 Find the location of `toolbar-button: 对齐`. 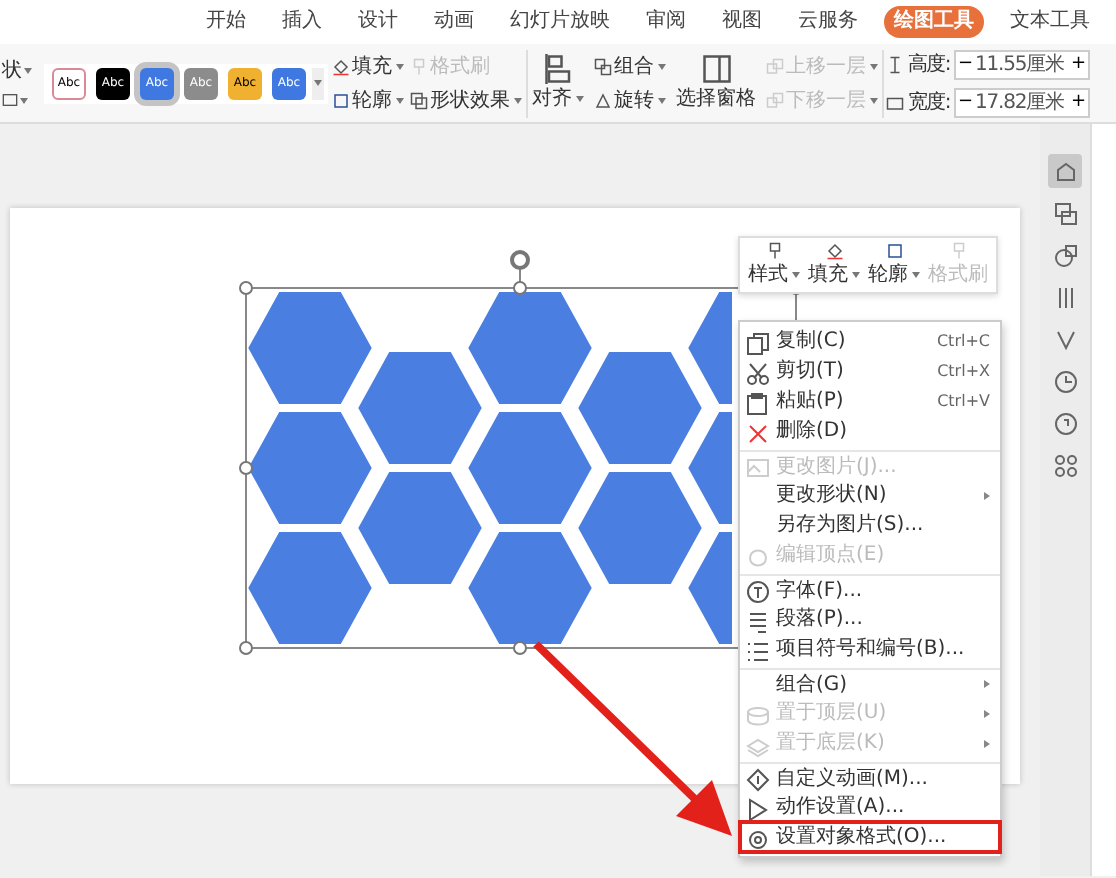

toolbar-button: 对齐 is located at coordinates (558, 83).